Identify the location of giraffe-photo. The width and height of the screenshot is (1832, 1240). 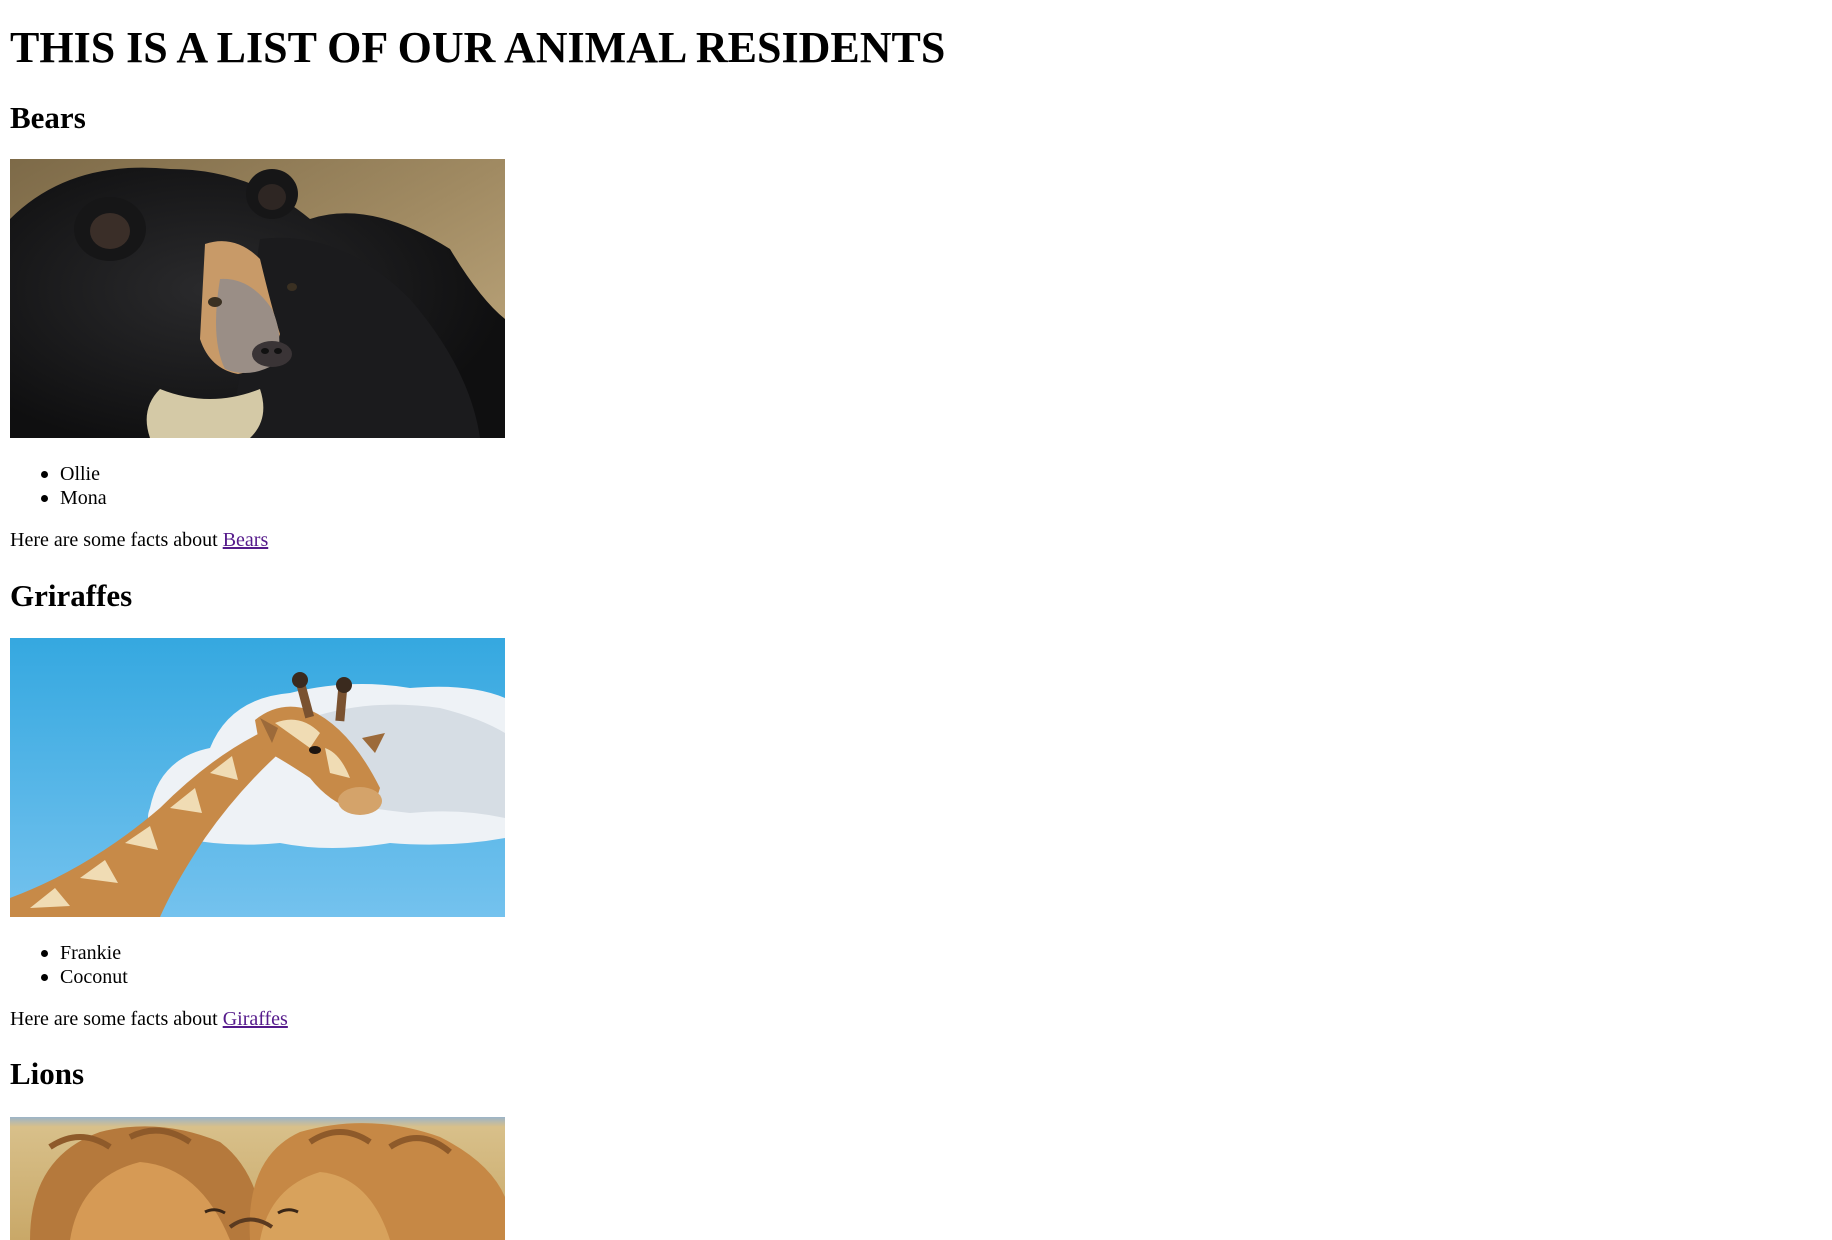
(257, 777).